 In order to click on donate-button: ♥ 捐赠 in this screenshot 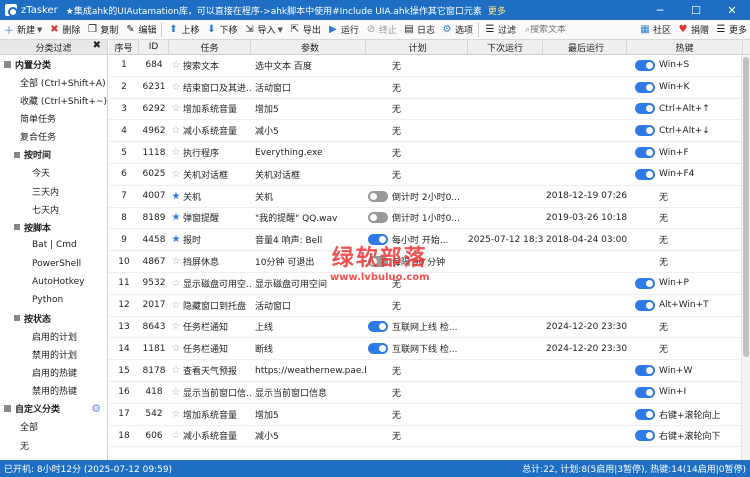, I will do `click(693, 30)`.